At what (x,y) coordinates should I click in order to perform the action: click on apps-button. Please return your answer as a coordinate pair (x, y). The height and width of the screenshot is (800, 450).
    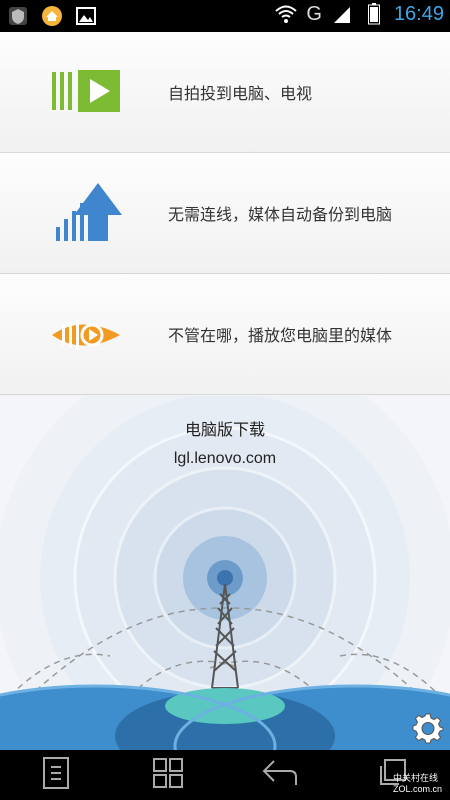
    Looking at the image, I should click on (168, 775).